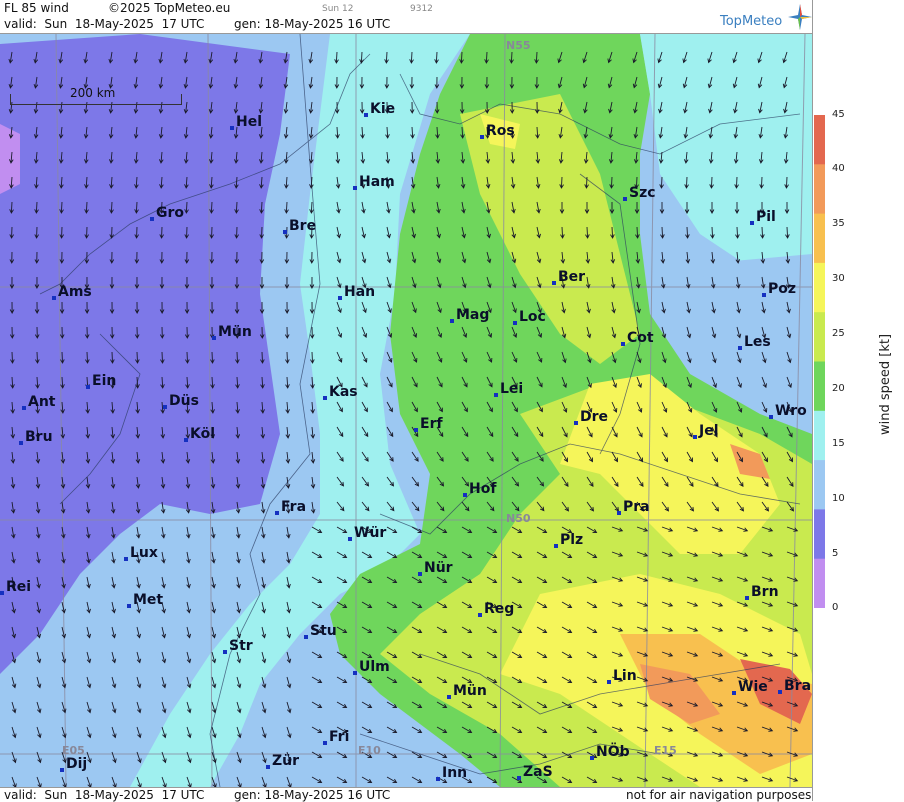 This screenshot has width=904, height=802. I want to click on city-marker: Erf, so click(428, 424).